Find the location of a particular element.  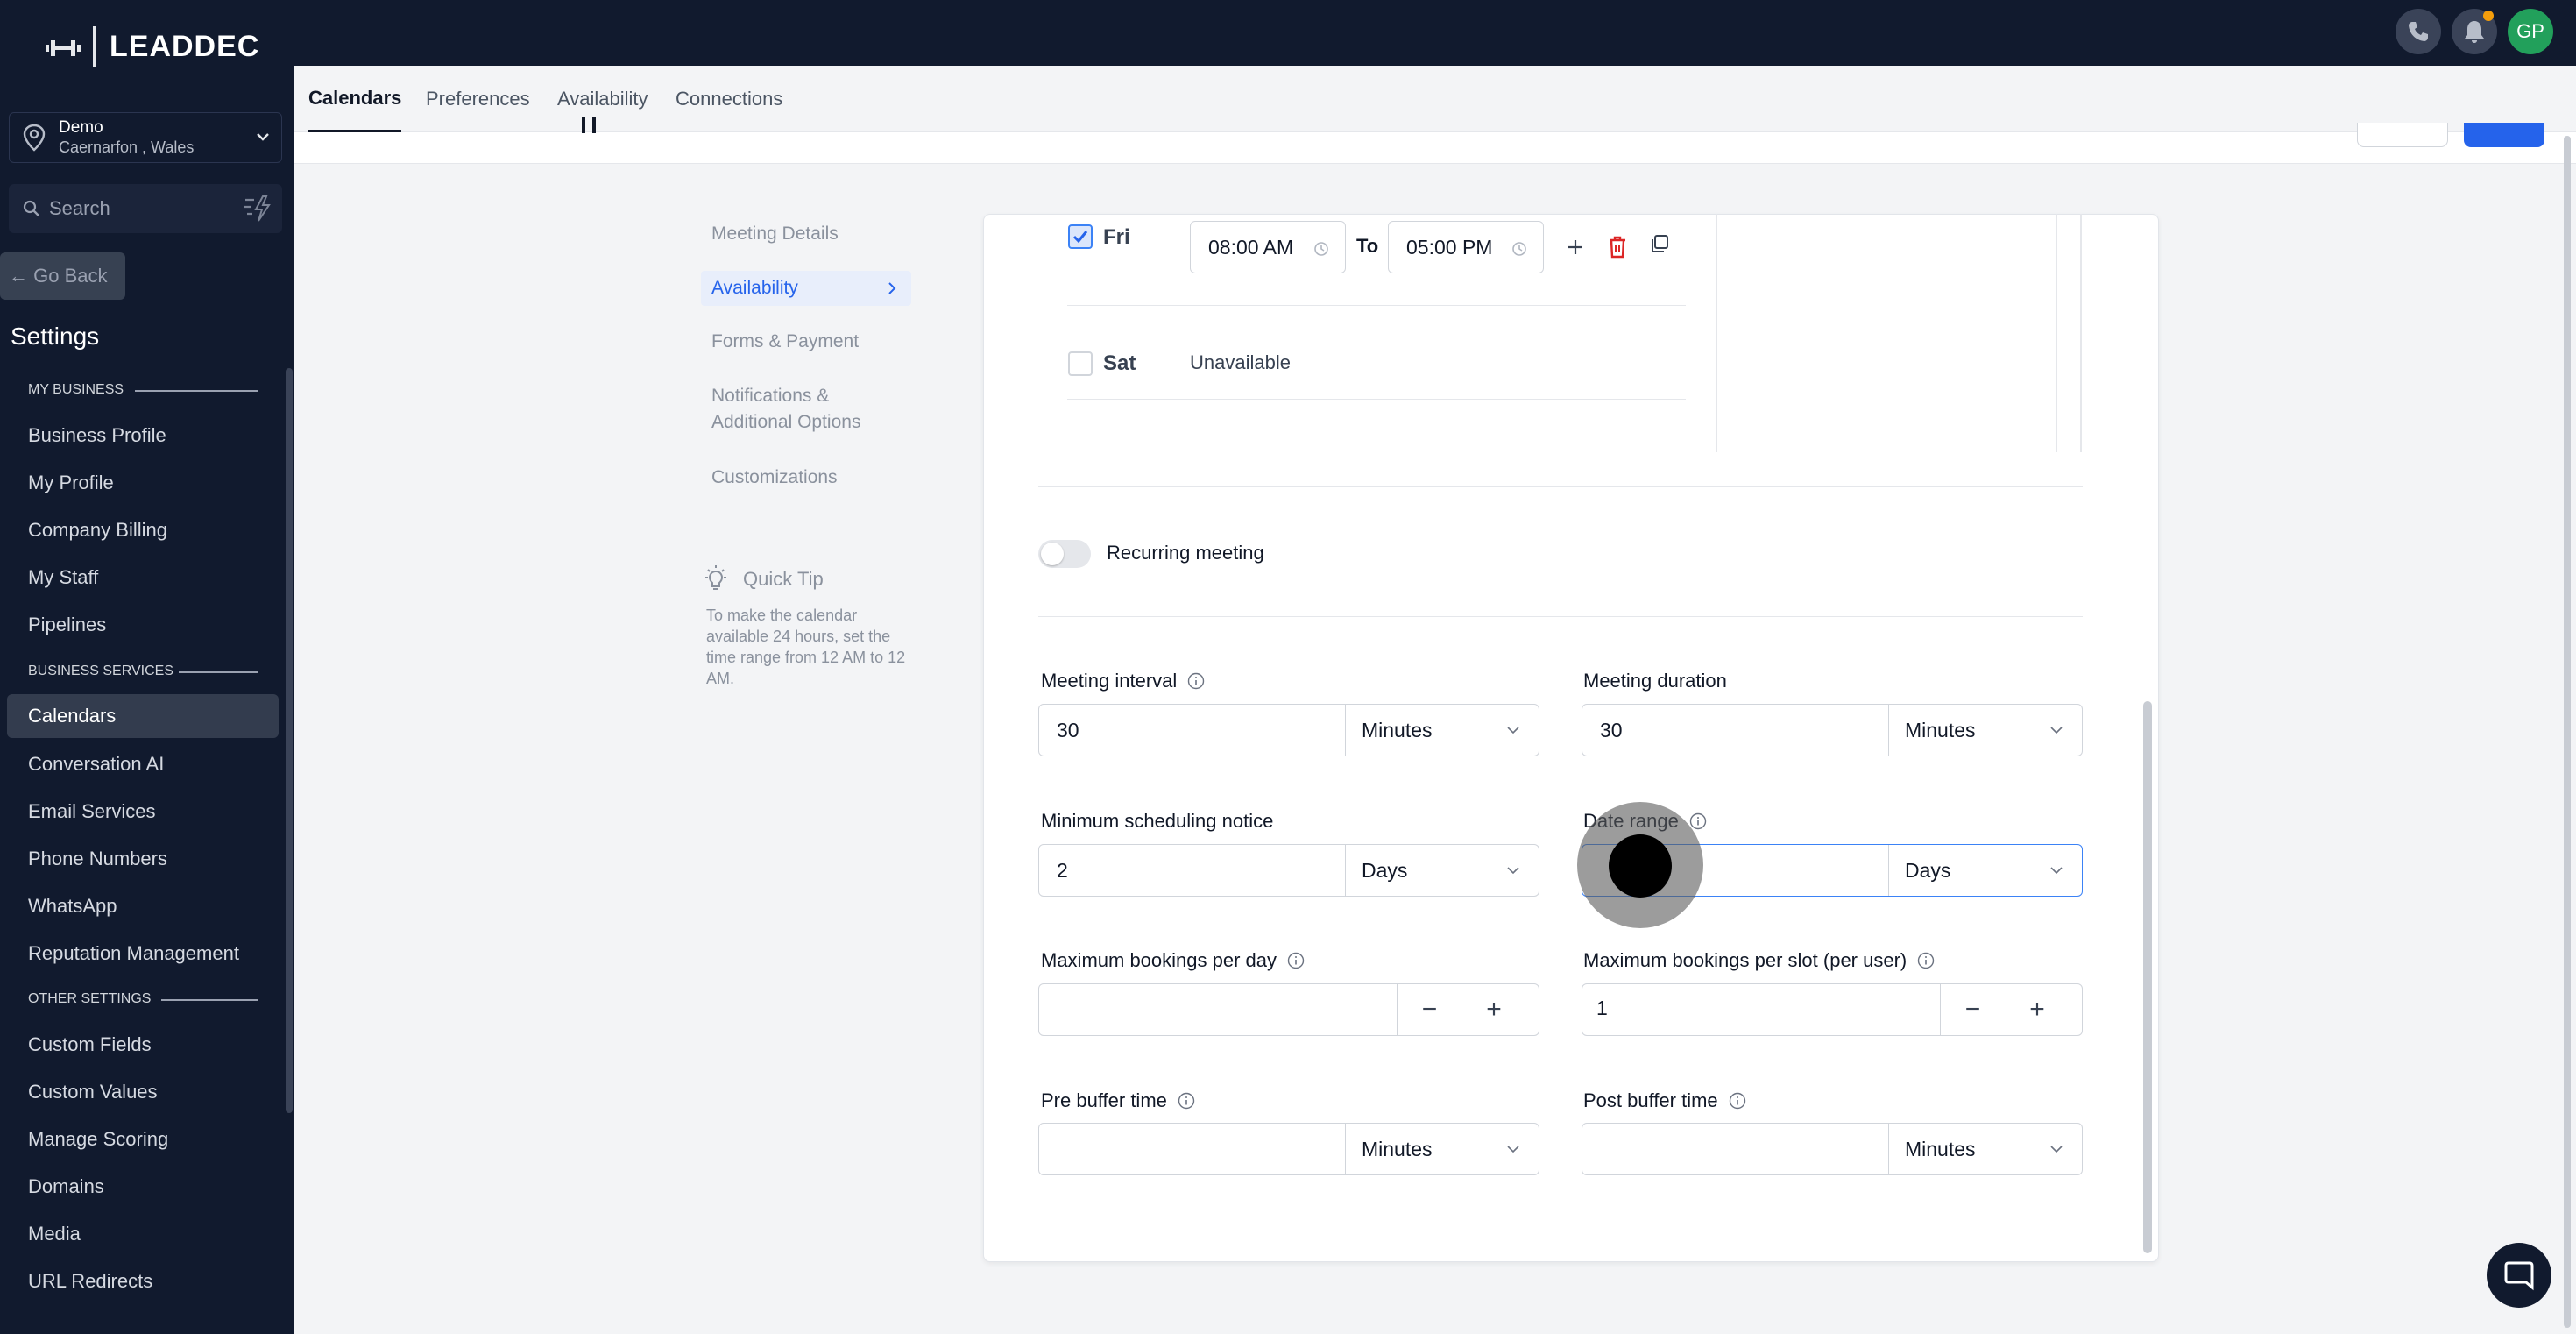

save-button is located at coordinates (2504, 135).